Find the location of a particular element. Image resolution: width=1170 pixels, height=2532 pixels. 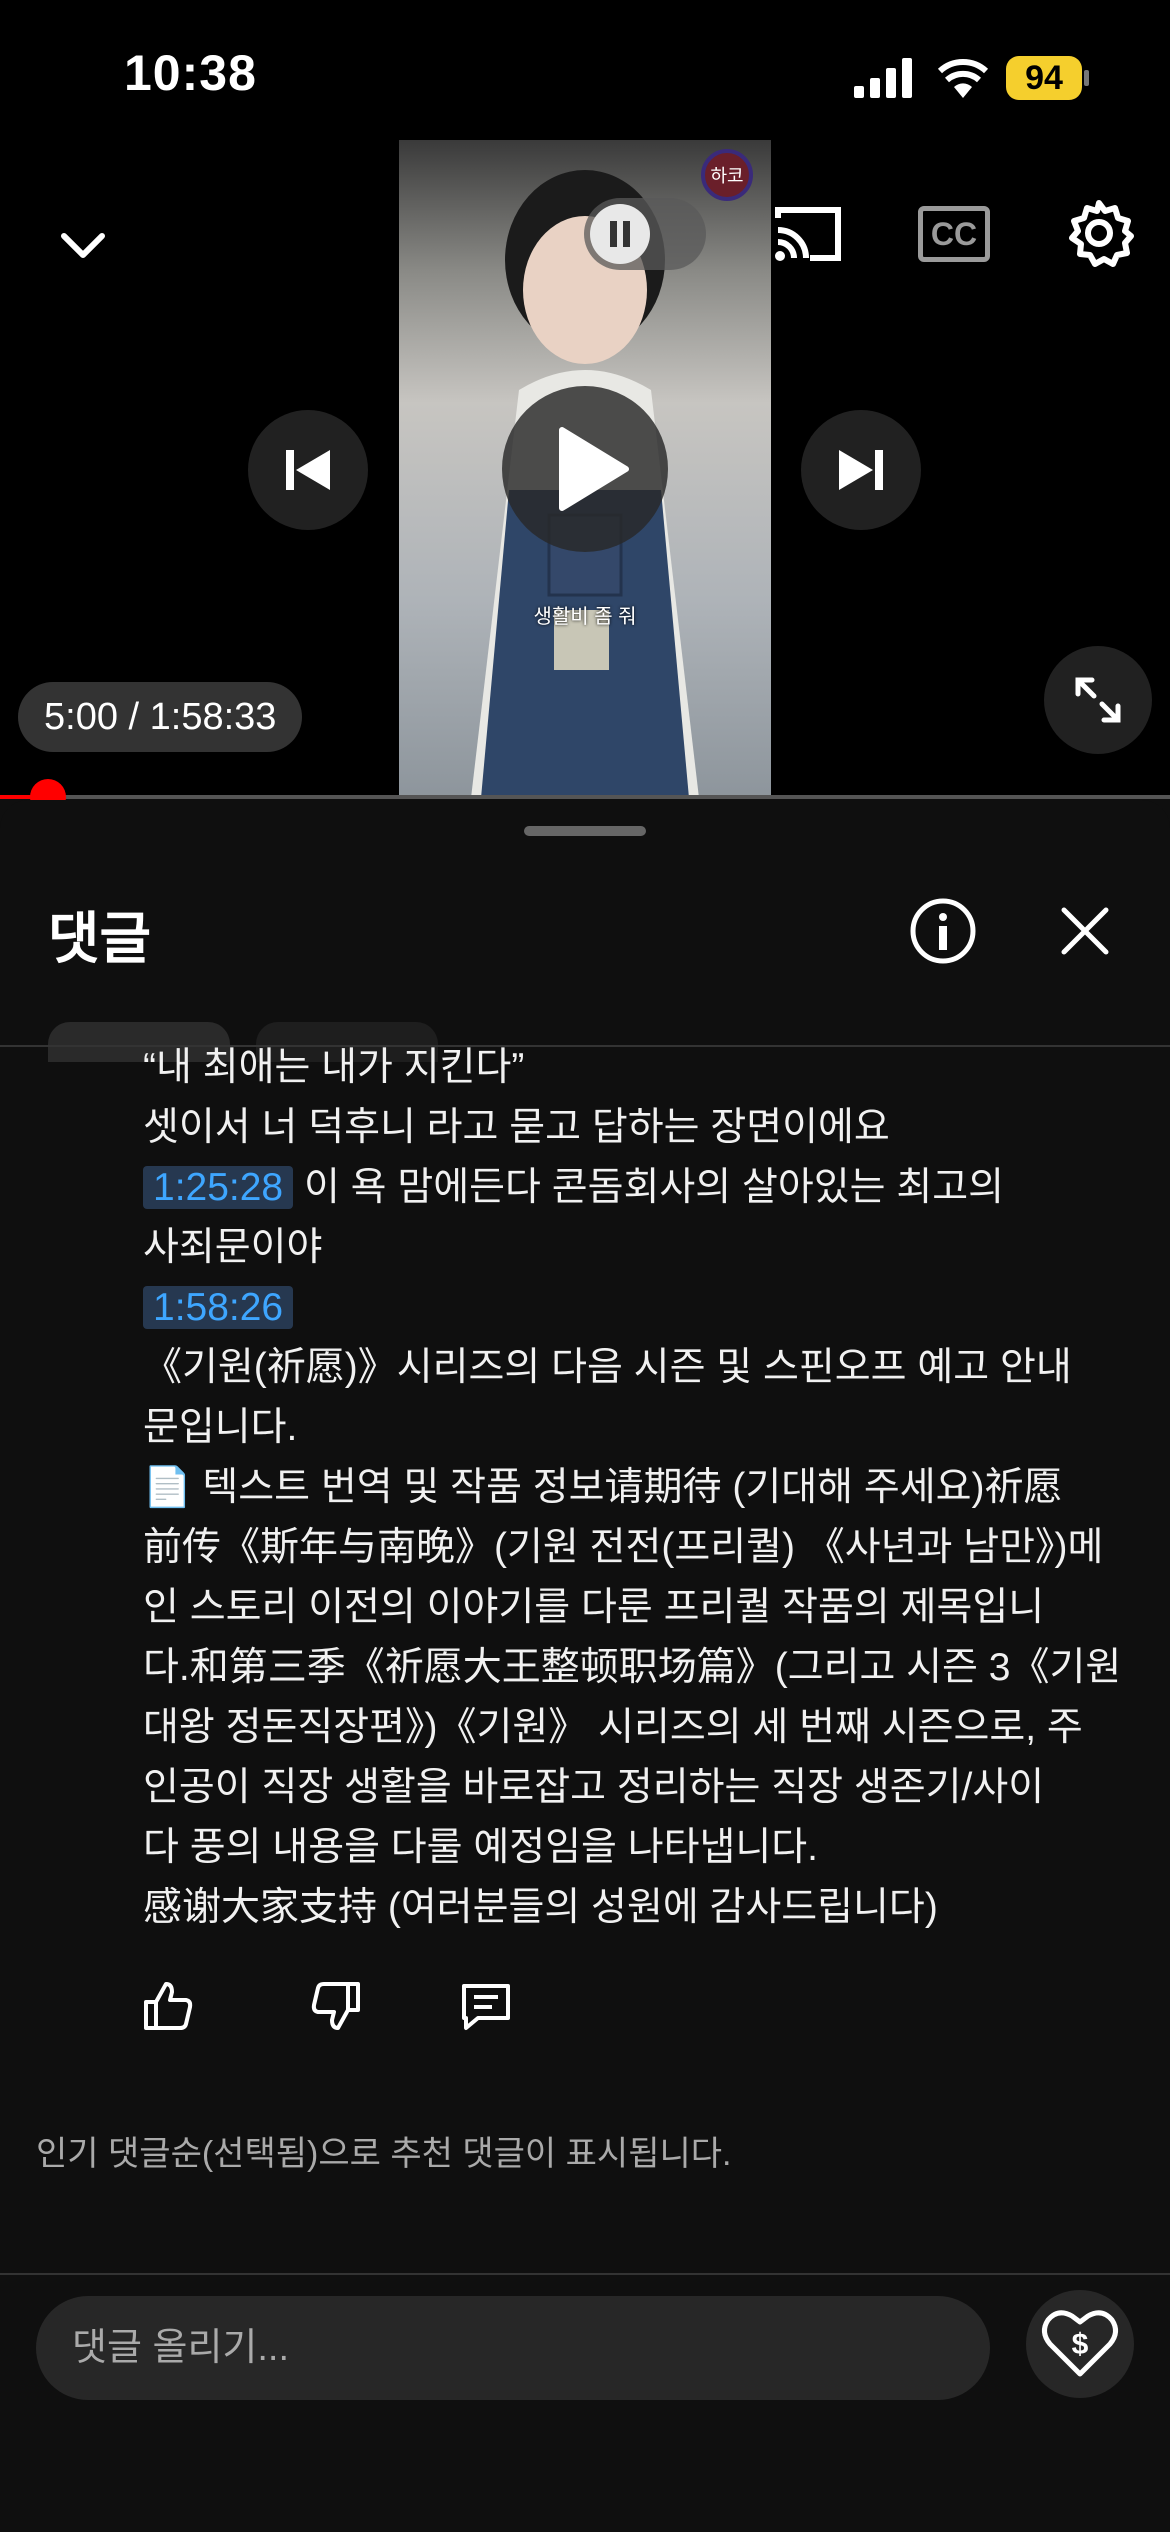

comment-line: 문입니다. is located at coordinates (220, 1427).